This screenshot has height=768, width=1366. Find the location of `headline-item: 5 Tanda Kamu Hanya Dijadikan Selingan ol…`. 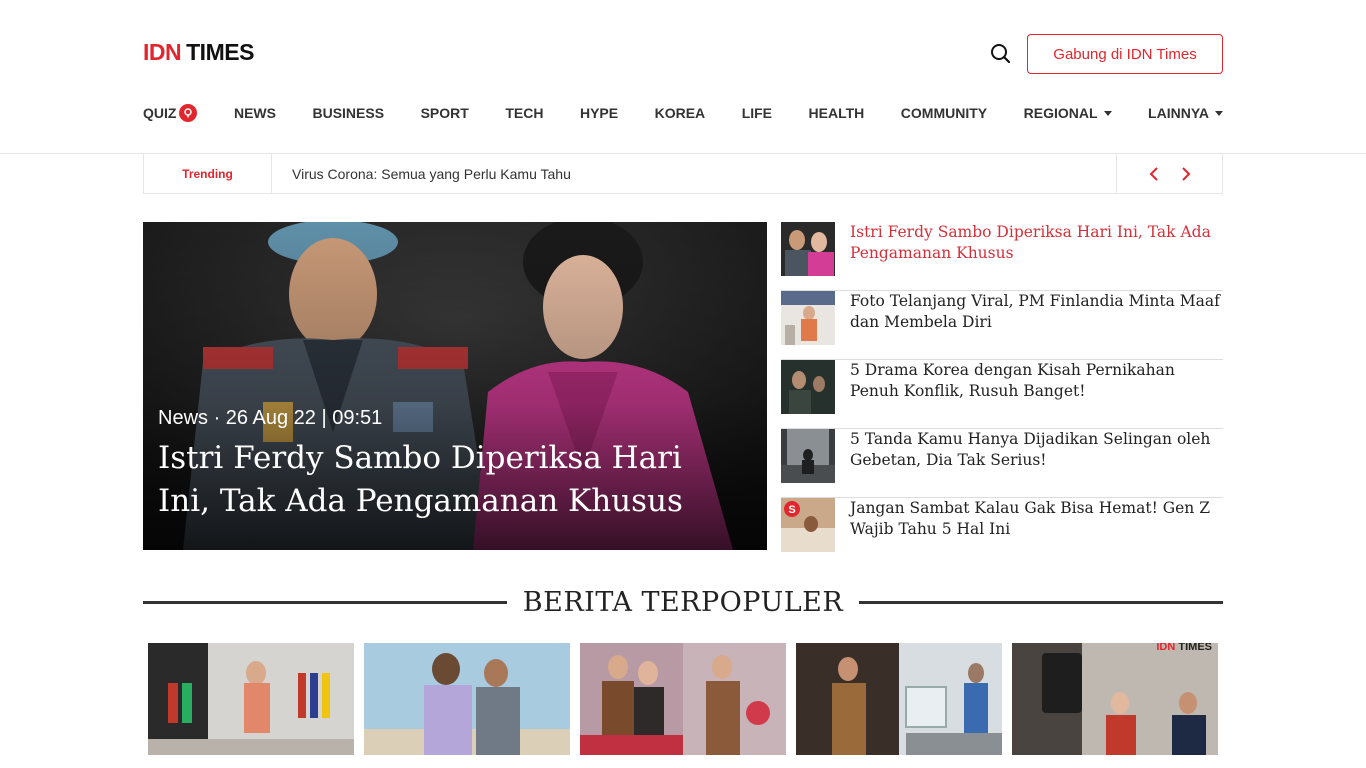

headline-item: 5 Tanda Kamu Hanya Dijadikan Selingan ol… is located at coordinates (1002, 463).